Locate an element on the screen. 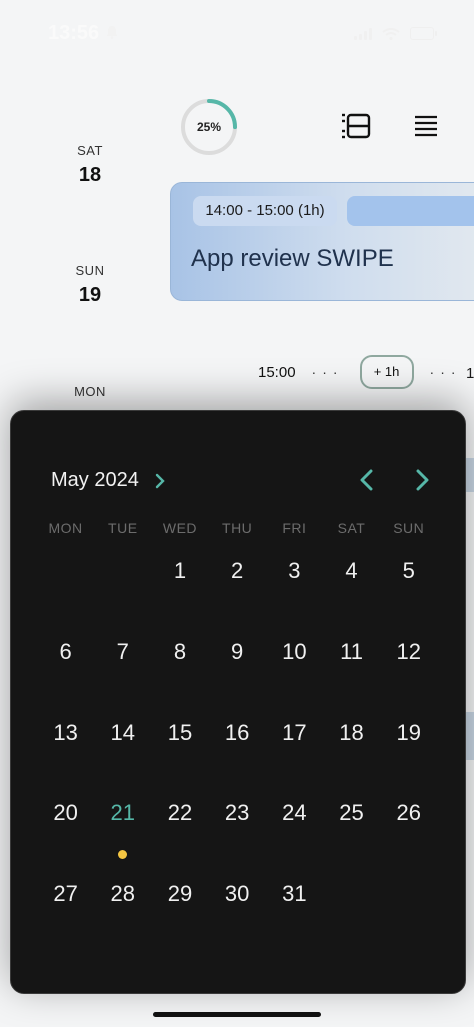  calendar-day: 4 is located at coordinates (351, 591).